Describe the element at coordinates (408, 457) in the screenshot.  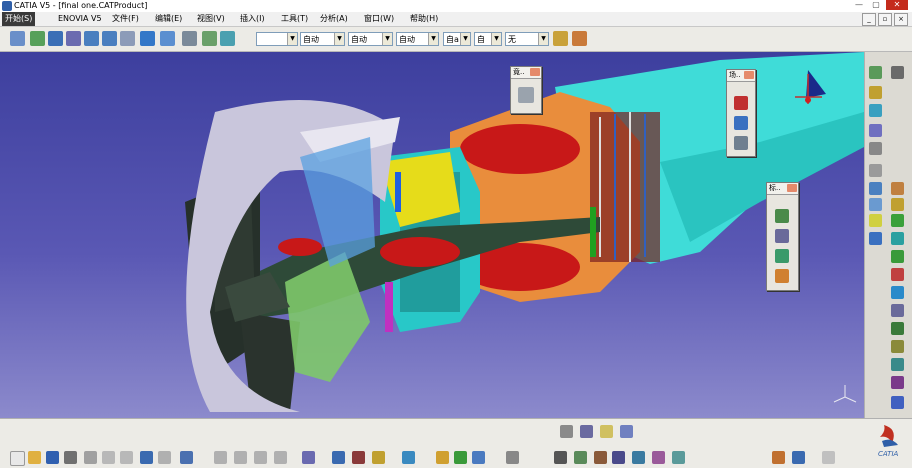
I see `diamond-icon` at that location.